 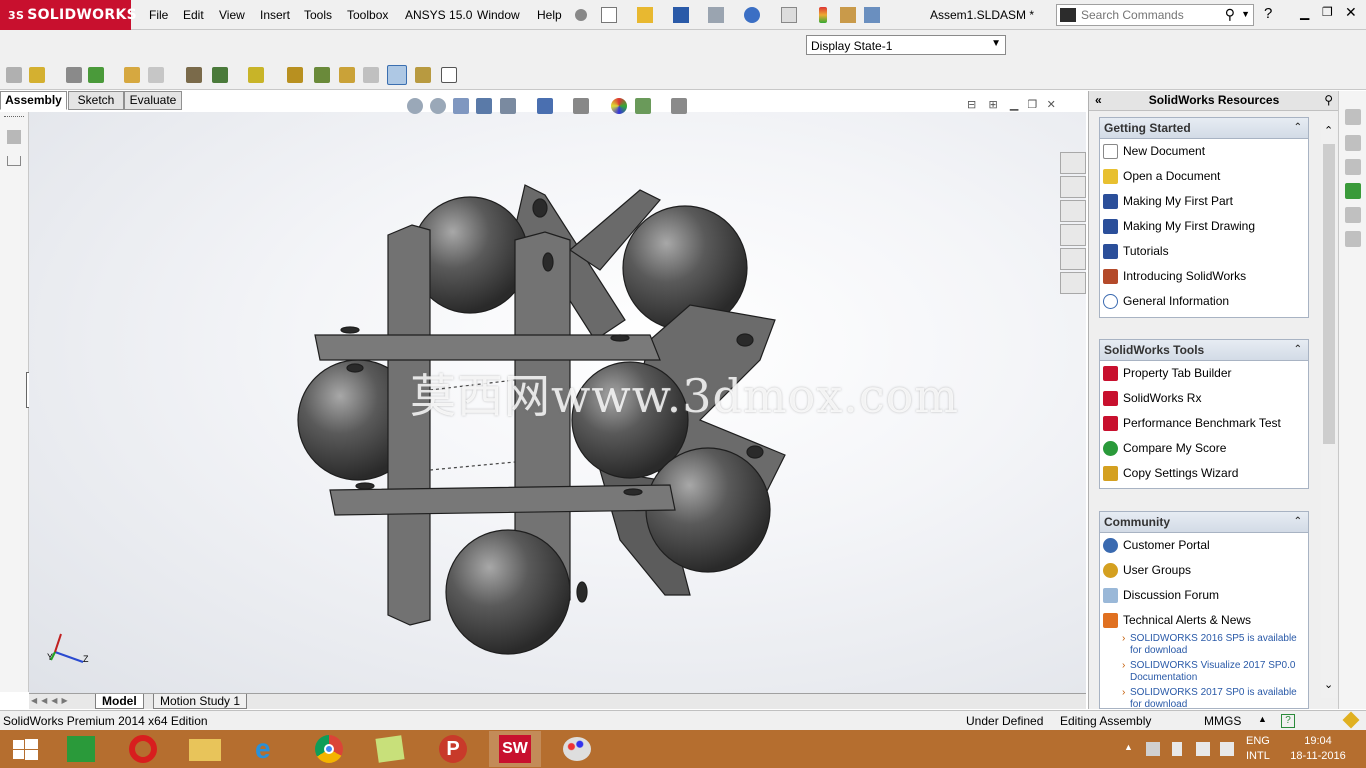 What do you see at coordinates (347, 75) in the screenshot?
I see `explode-line-sketch-icon` at bounding box center [347, 75].